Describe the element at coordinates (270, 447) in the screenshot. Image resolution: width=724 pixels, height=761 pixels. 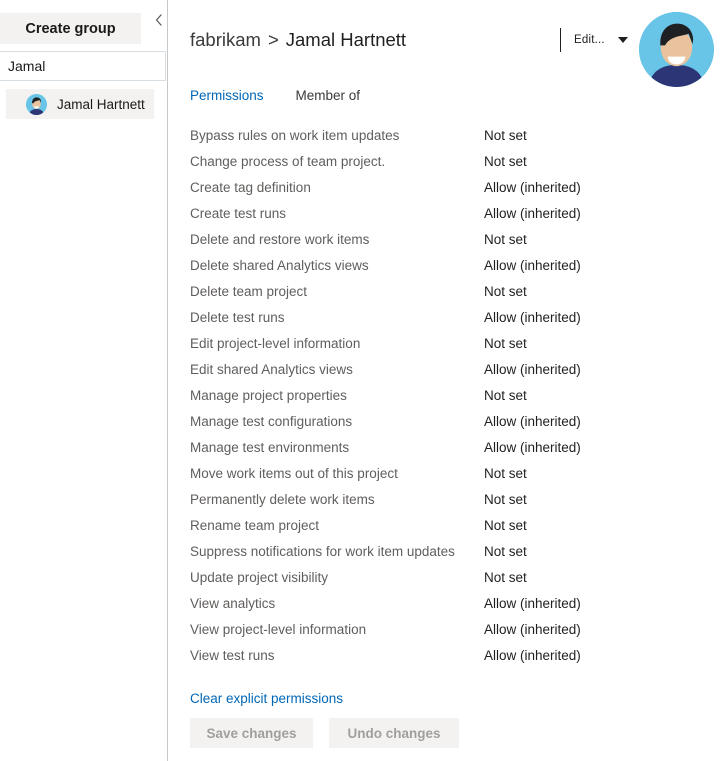
I see `permission-name: Manage test environments` at that location.